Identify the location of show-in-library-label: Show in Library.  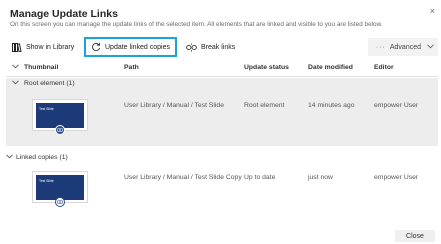
(50, 47).